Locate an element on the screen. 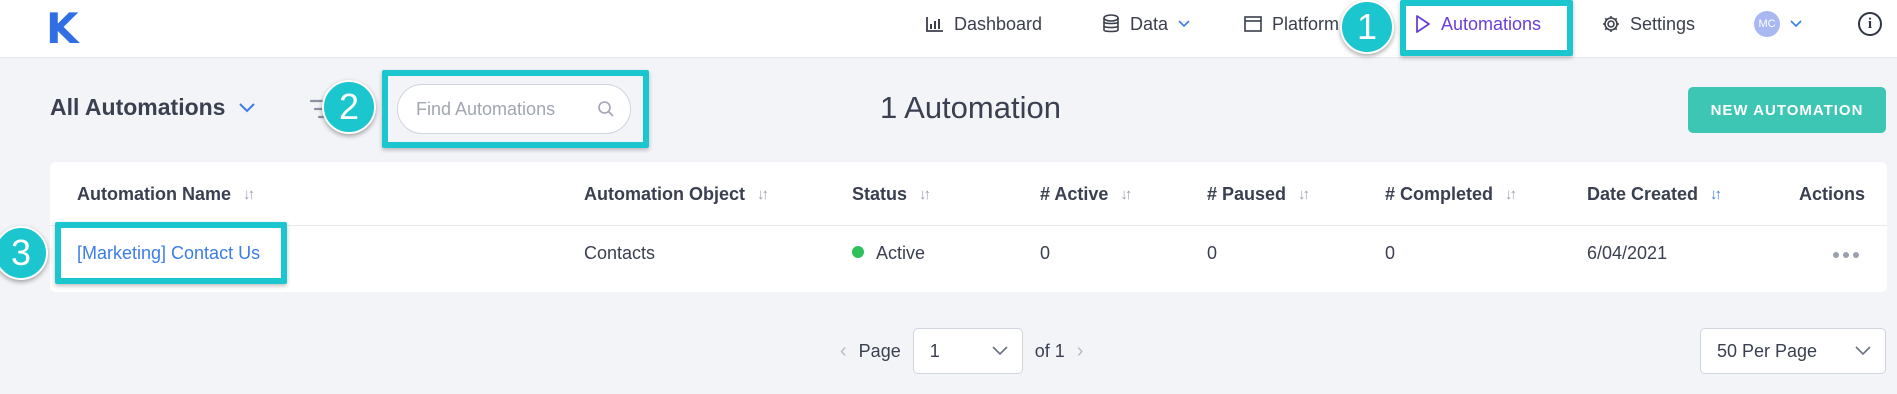 The height and width of the screenshot is (394, 1897). nav-item-dashboard: Dashboard is located at coordinates (984, 24).